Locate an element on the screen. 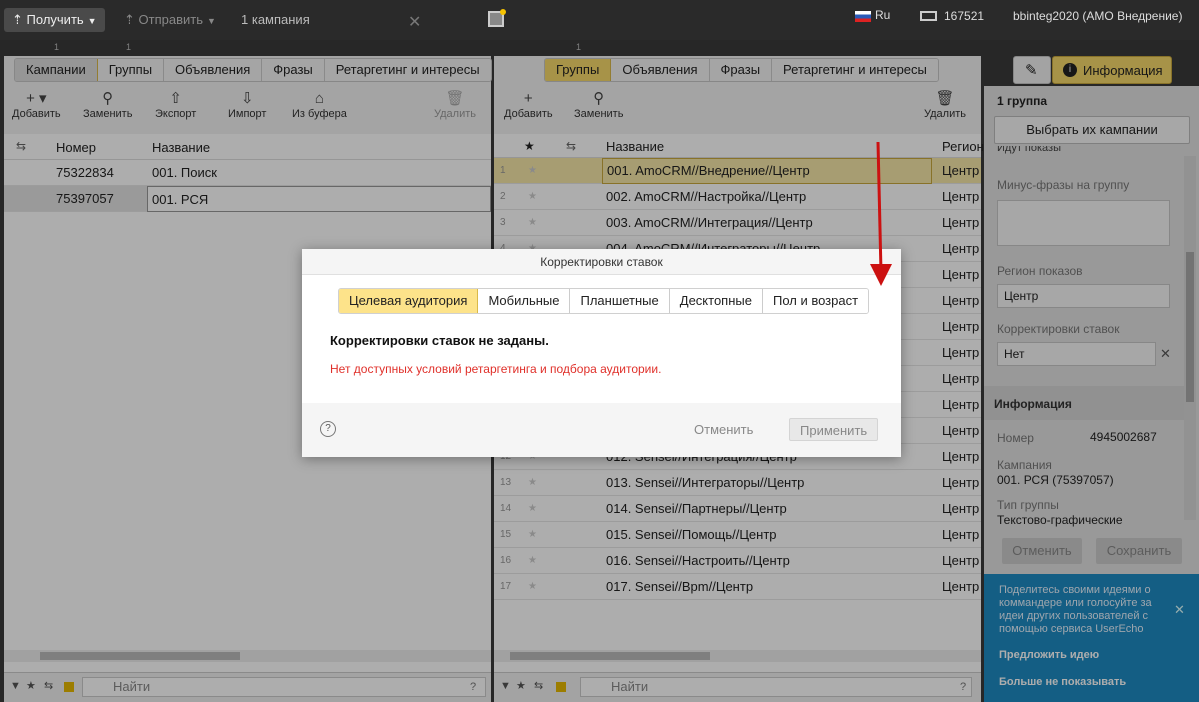  tab-target-audience: Целевая аудитория is located at coordinates (409, 301).